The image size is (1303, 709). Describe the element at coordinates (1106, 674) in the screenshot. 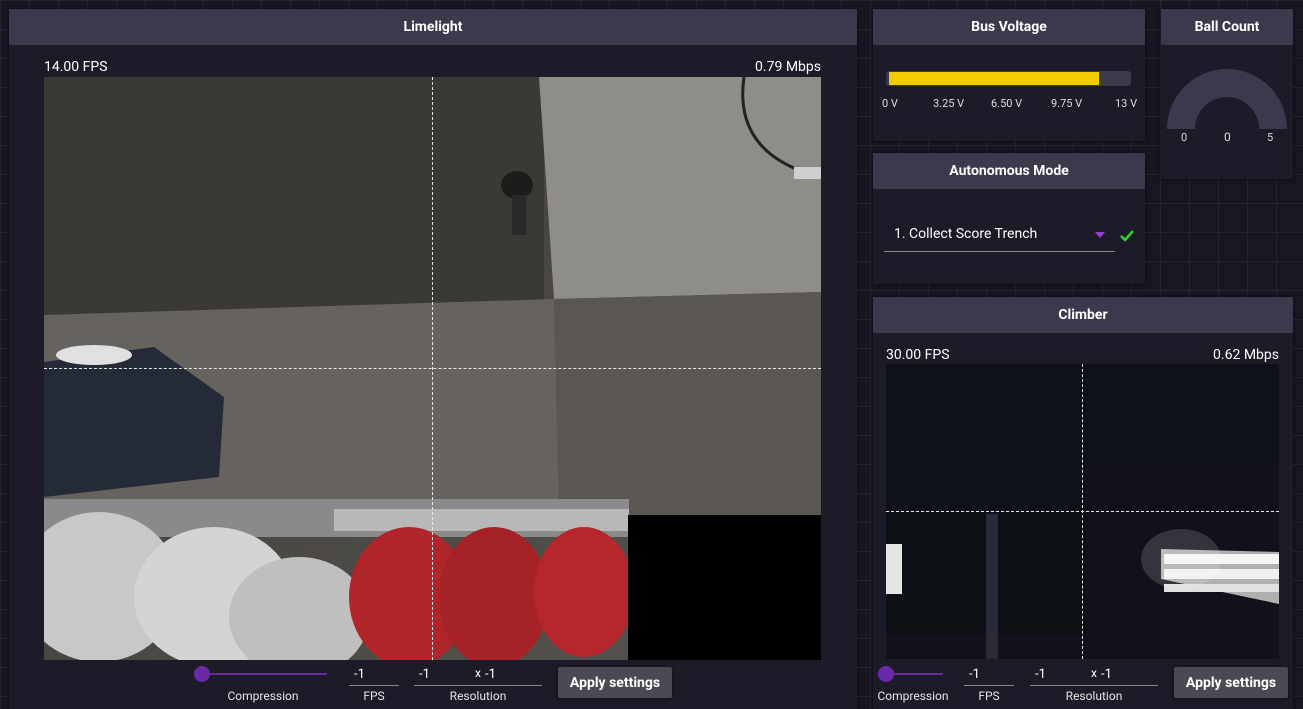

I see `climber-resolution-height-input: -1` at that location.